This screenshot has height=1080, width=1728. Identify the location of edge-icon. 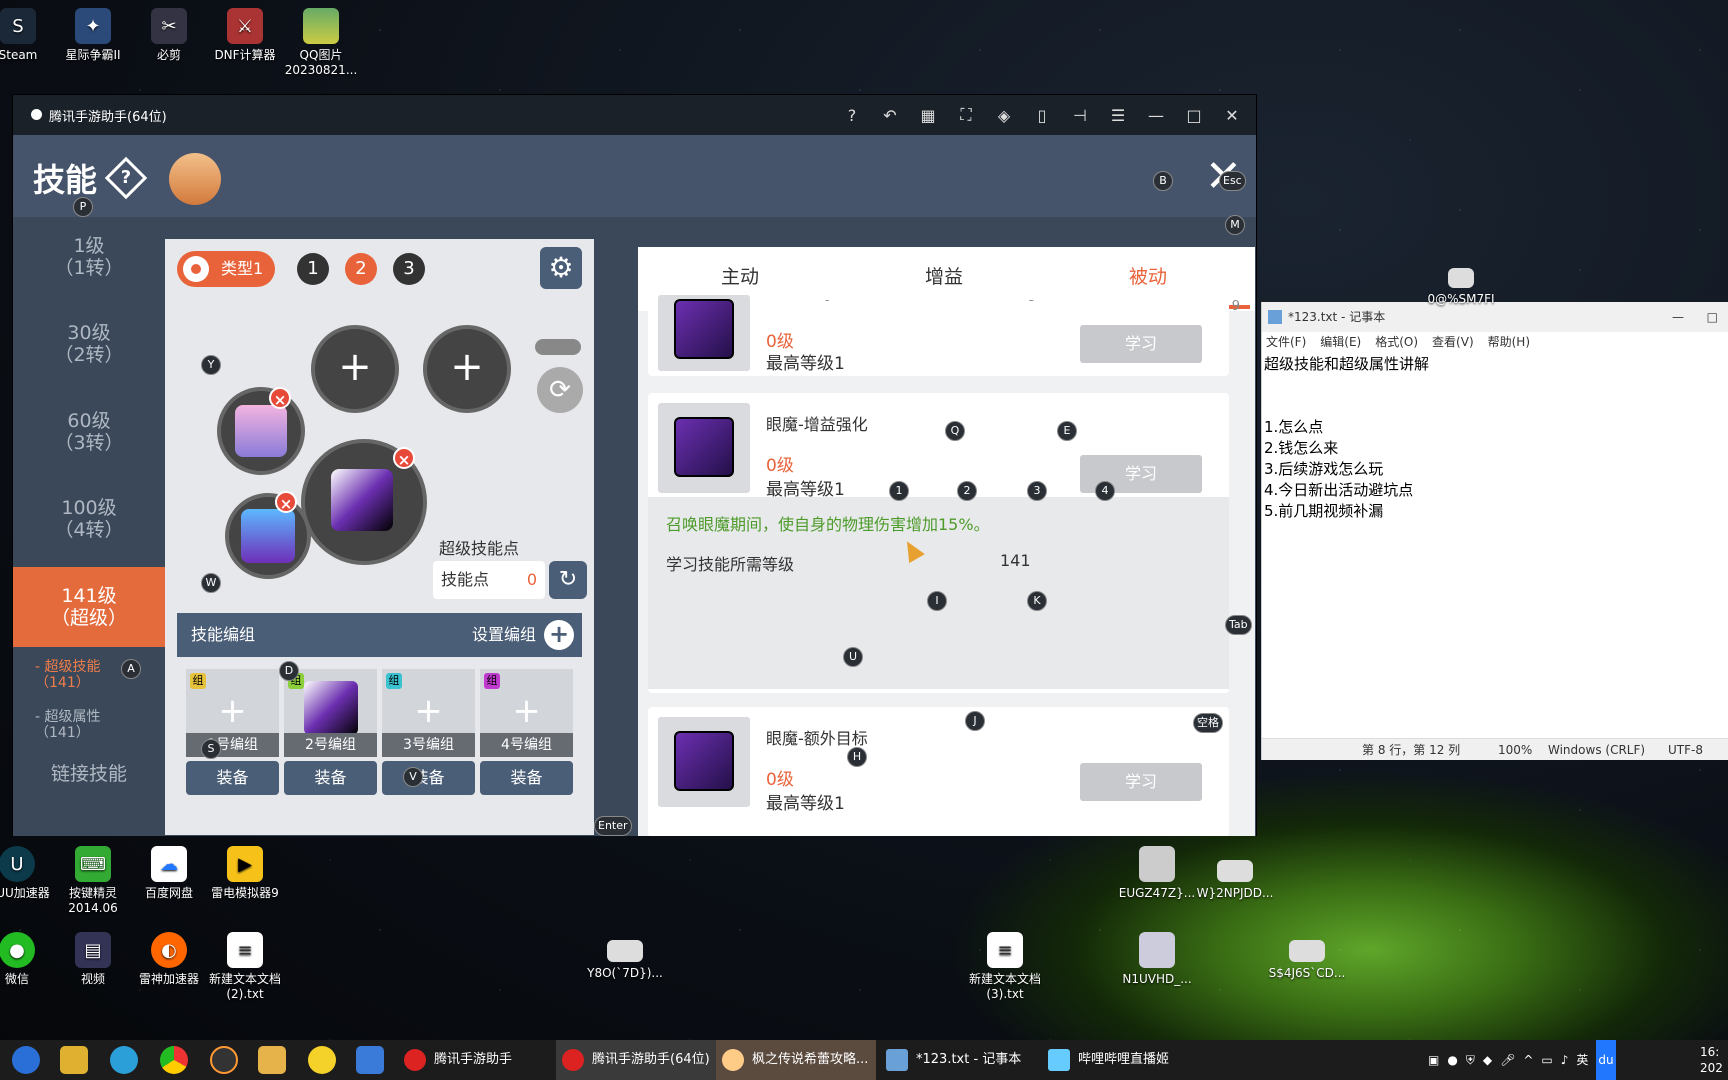
(124, 1060).